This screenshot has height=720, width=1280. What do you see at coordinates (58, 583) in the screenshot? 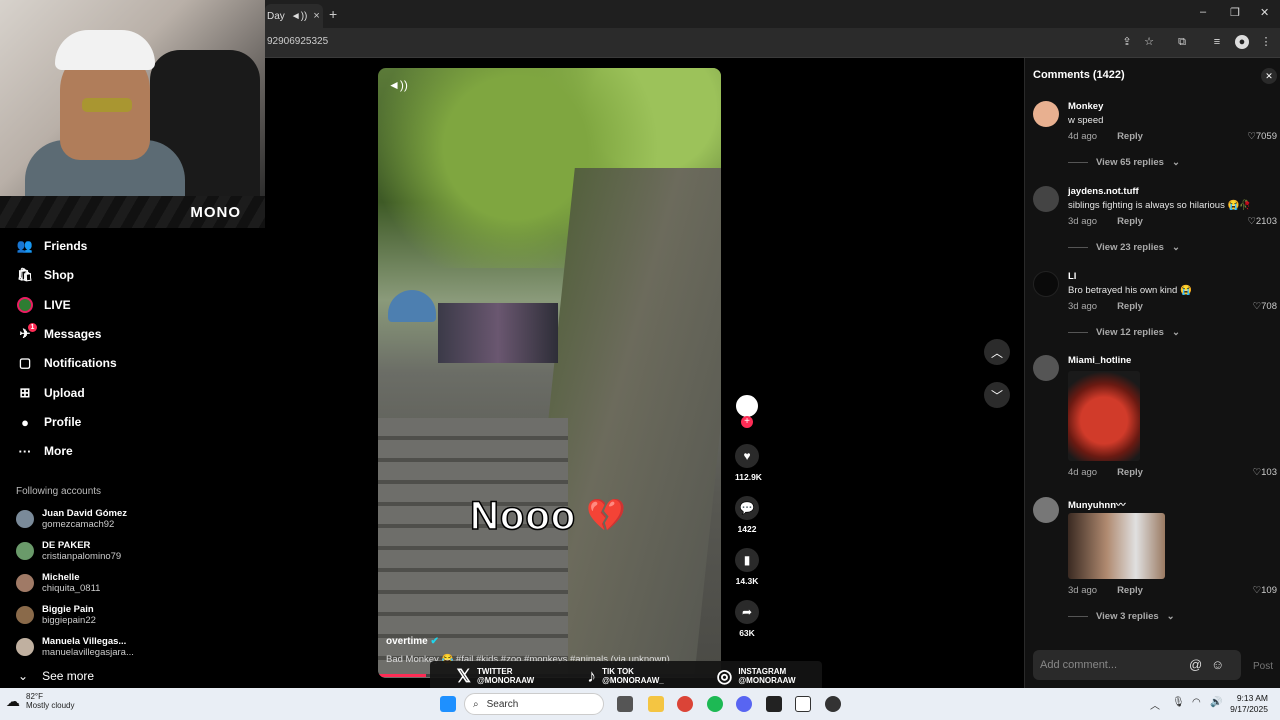
I see `following-account: Michelle chiquita_0811` at bounding box center [58, 583].